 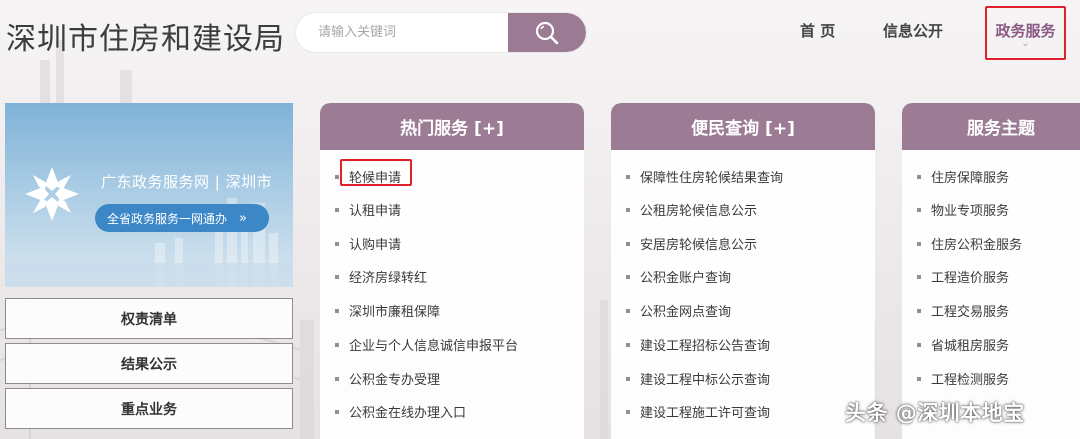 What do you see at coordinates (935, 413) in the screenshot?
I see `watermark-text: 头条 @深圳本地宝` at bounding box center [935, 413].